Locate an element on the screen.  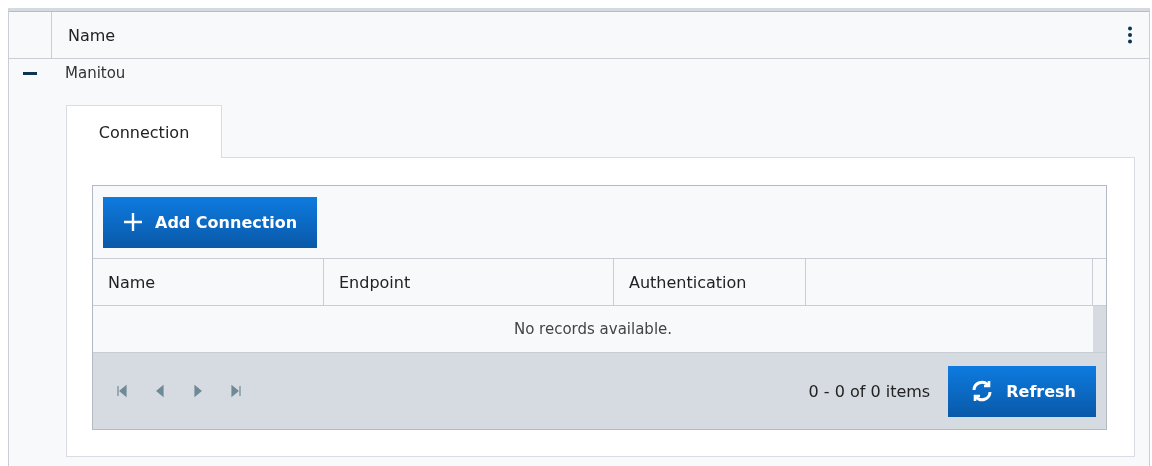
column-header: Endpoint is located at coordinates (469, 282).